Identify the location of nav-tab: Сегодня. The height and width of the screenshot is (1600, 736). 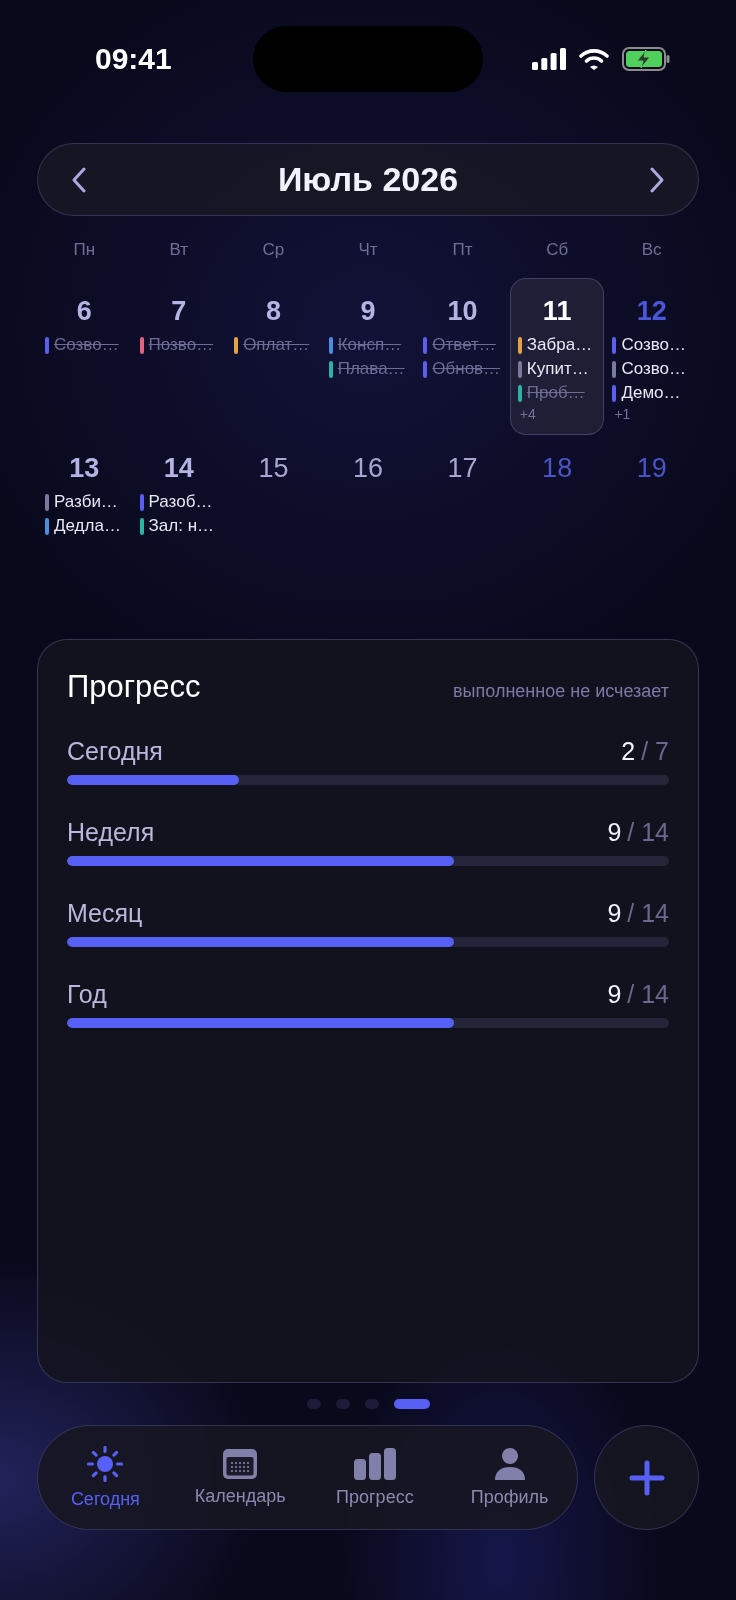
(105, 1477).